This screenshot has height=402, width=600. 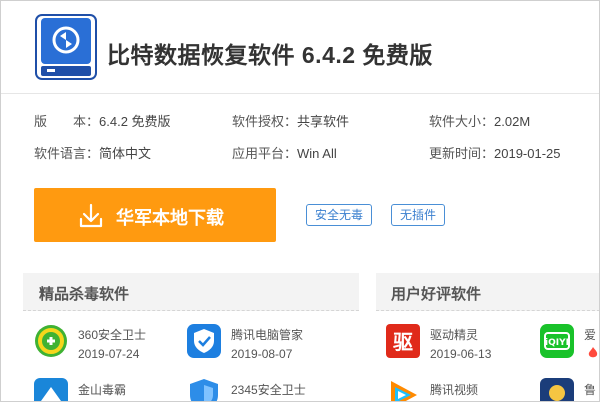 What do you see at coordinates (66, 47) in the screenshot?
I see `app-logo-icon` at bounding box center [66, 47].